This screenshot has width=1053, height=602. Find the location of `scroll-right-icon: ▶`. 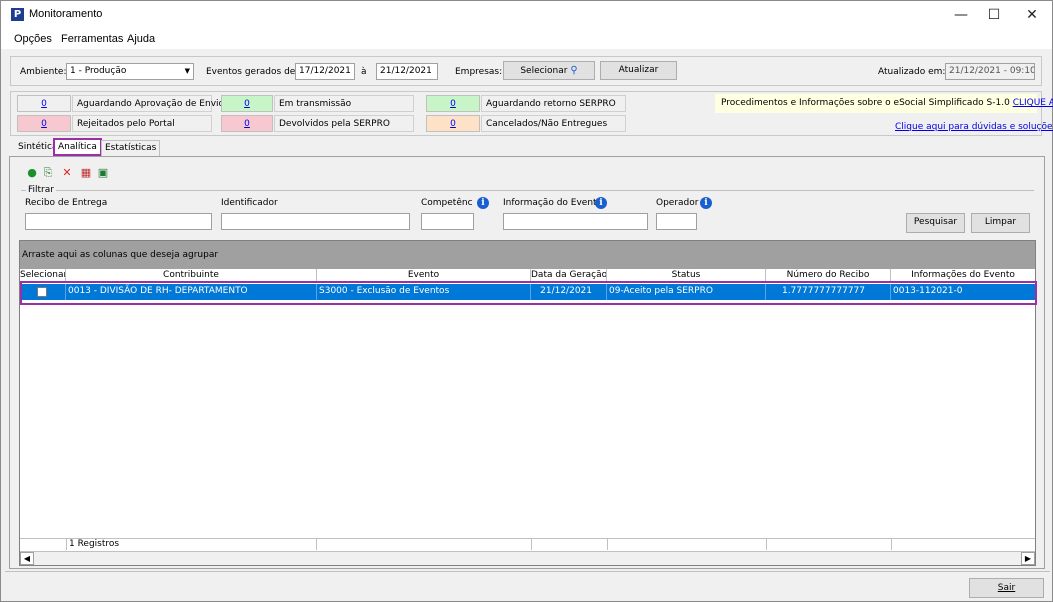

scroll-right-icon: ▶ is located at coordinates (1028, 558).